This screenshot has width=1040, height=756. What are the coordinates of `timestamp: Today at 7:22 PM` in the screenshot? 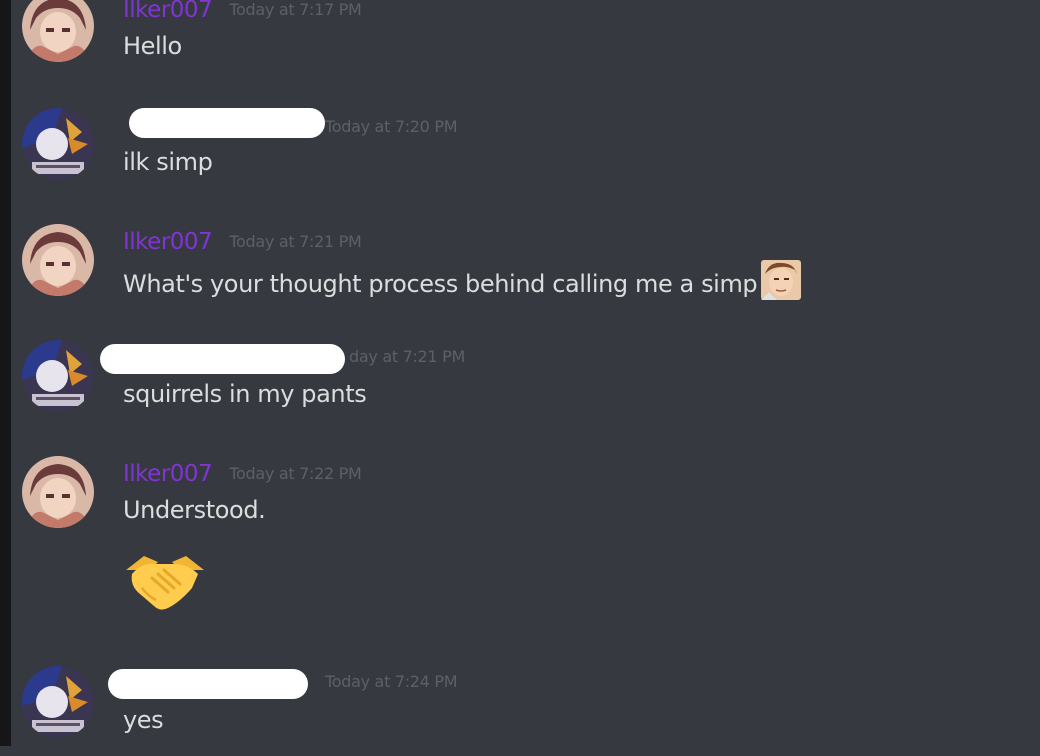 It's located at (295, 473).